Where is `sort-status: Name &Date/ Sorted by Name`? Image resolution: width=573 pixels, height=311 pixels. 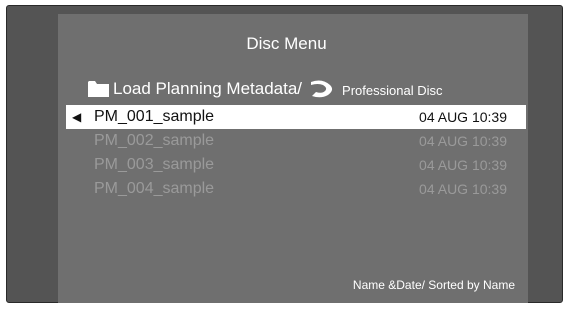
sort-status: Name &Date/ Sorted by Name is located at coordinates (433, 285).